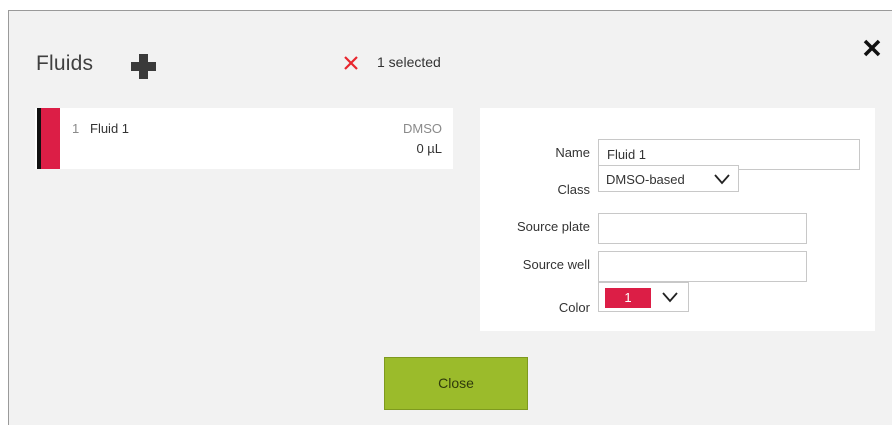  Describe the element at coordinates (429, 148) in the screenshot. I see `fluid-volume: 0 µL` at that location.